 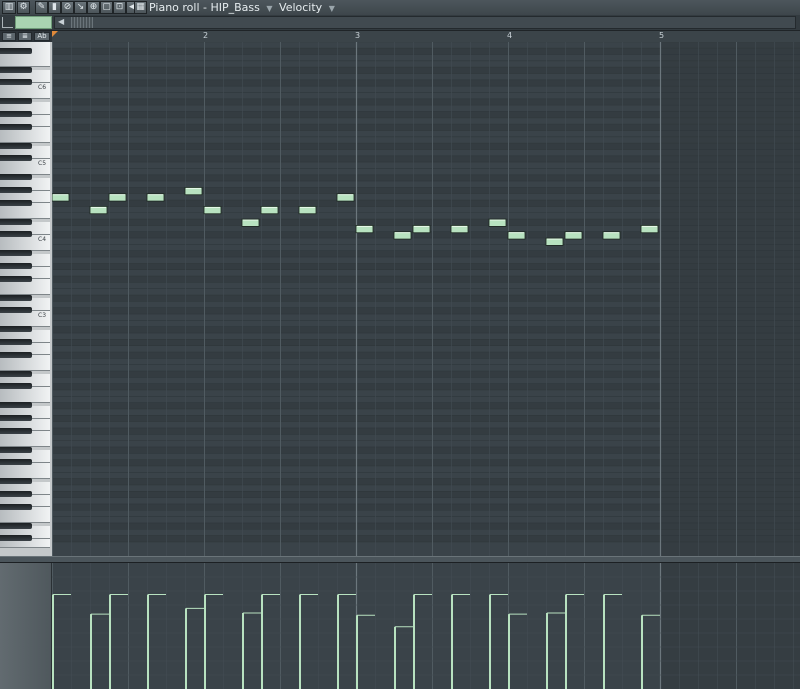 What do you see at coordinates (23, 7) in the screenshot?
I see `wrench-icon: ⚙` at bounding box center [23, 7].